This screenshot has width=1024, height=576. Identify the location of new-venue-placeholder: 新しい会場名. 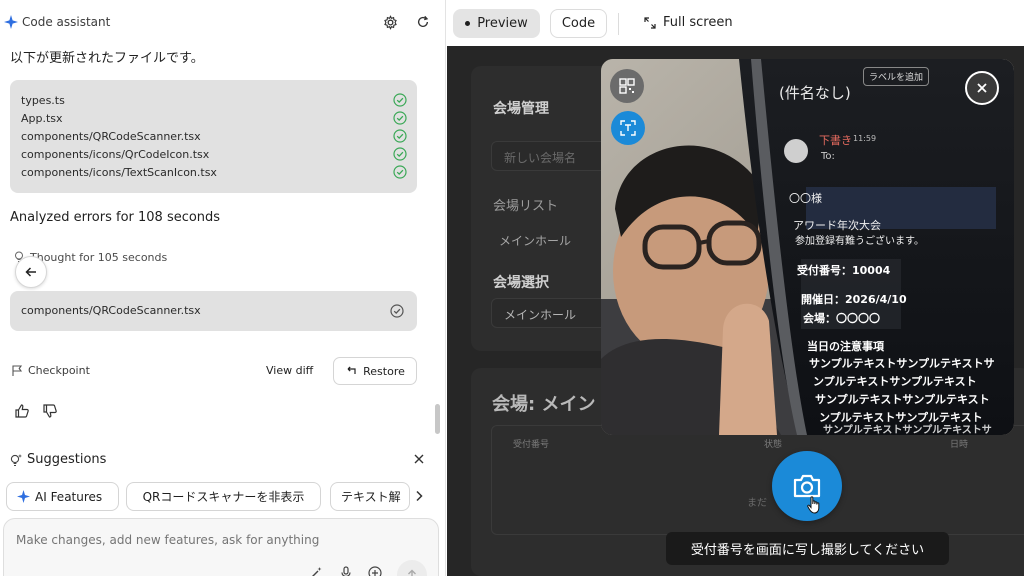
(540, 158).